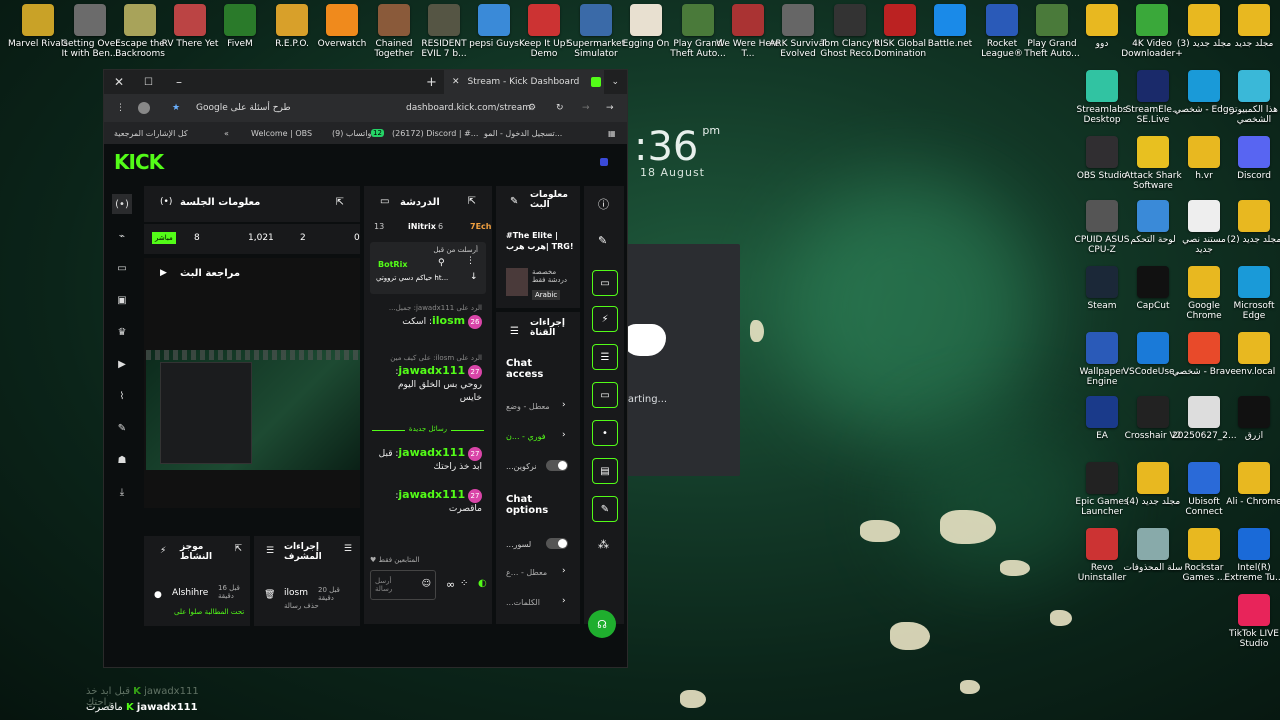 This screenshot has height=720, width=1280. Describe the element at coordinates (532, 108) in the screenshot. I see `site-settings-icon: ⚙` at that location.